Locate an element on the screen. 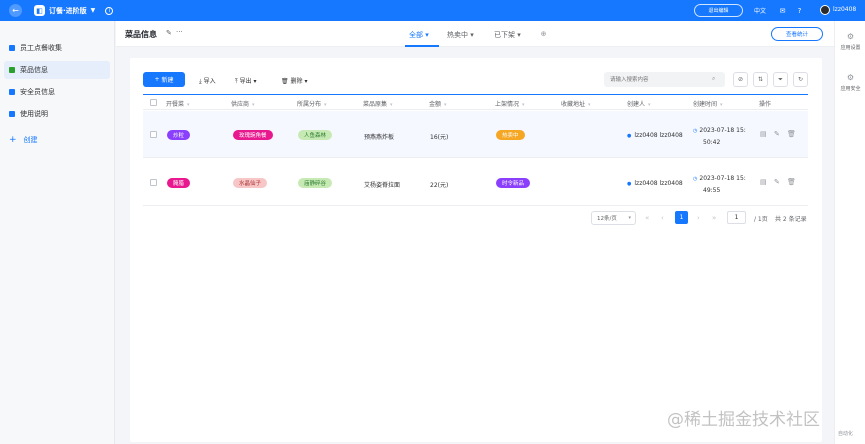  tab-label: 热卖中 is located at coordinates (457, 35).